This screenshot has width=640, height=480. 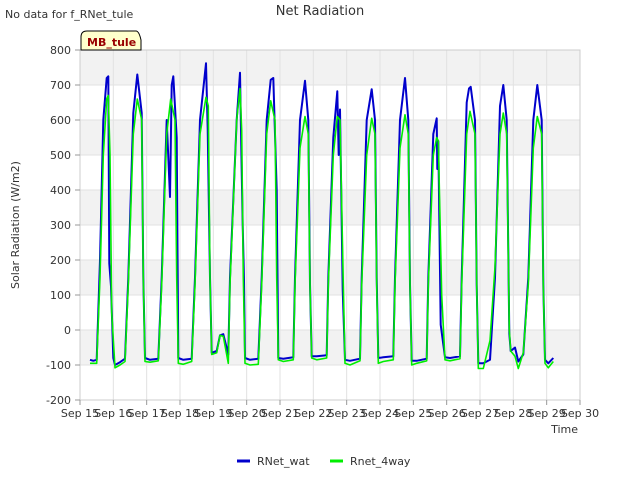 I want to click on legend: RNet_wat Rnet_4way, so click(x=324, y=461).